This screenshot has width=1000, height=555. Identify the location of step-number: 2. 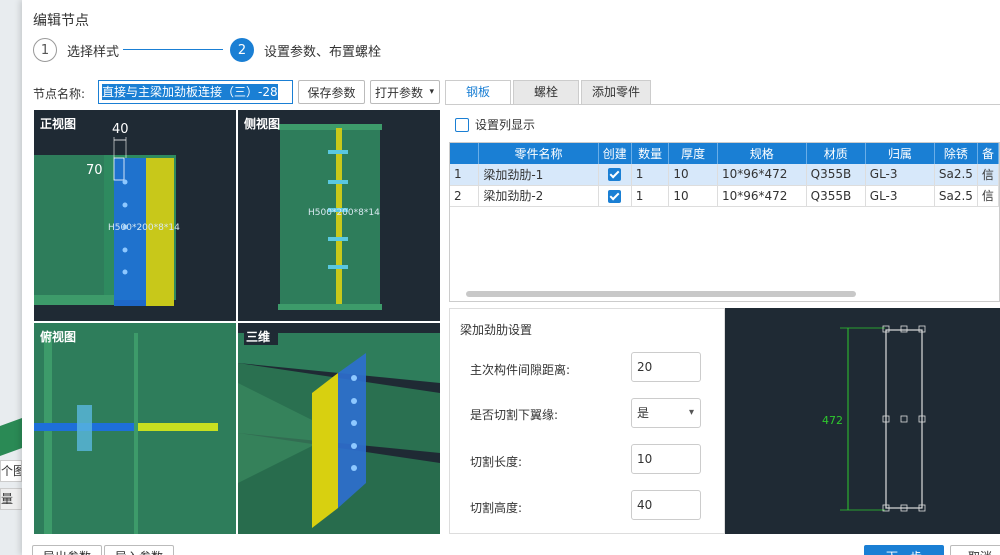
(242, 50).